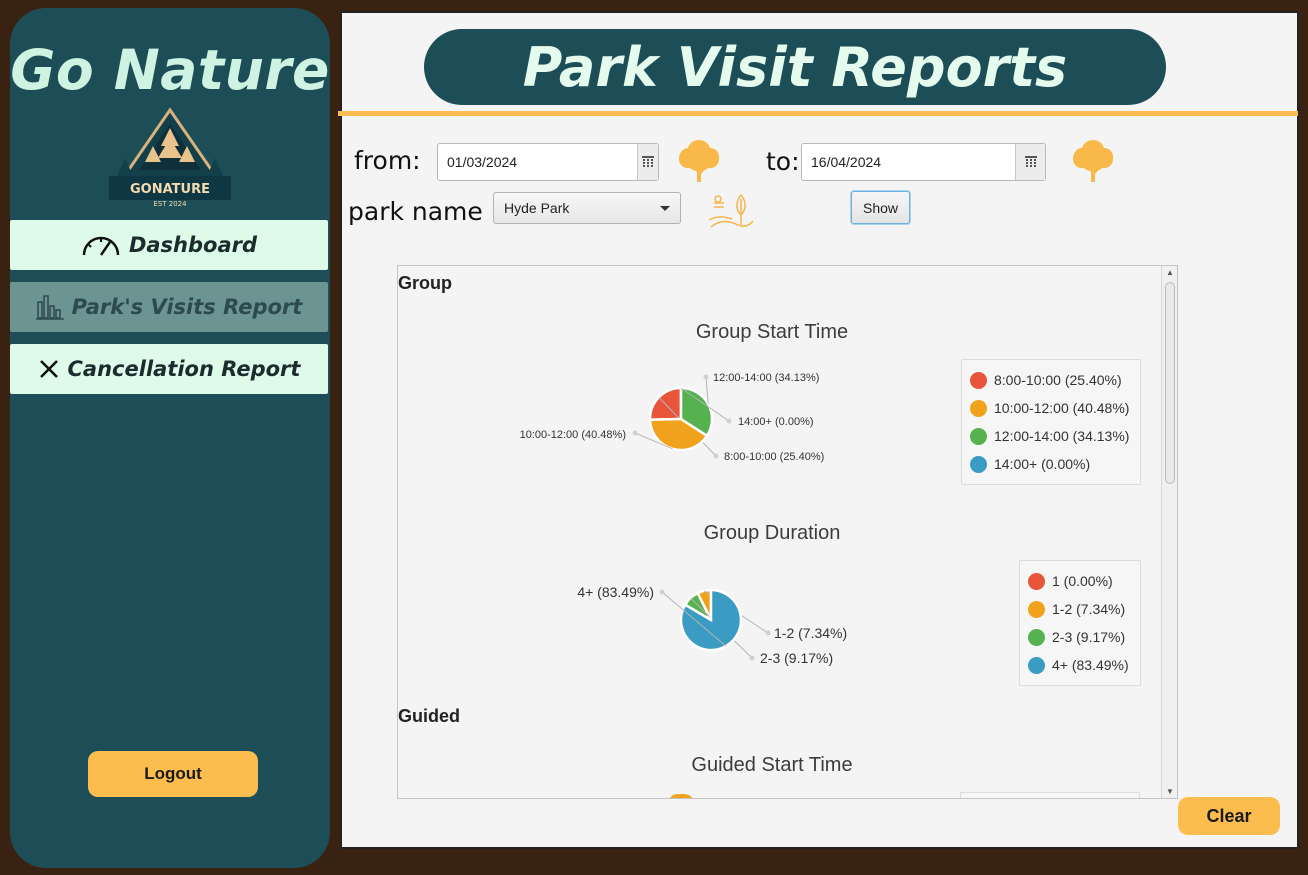 This screenshot has width=1308, height=875. I want to click on logo-text: GONATURE, so click(170, 189).